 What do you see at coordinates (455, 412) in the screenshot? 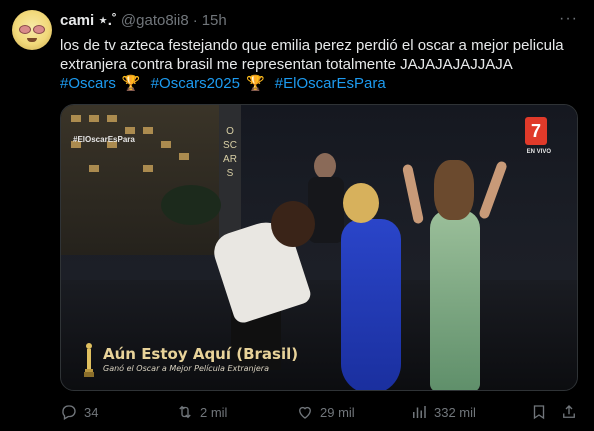
I see `views-count: 332 mil` at bounding box center [455, 412].